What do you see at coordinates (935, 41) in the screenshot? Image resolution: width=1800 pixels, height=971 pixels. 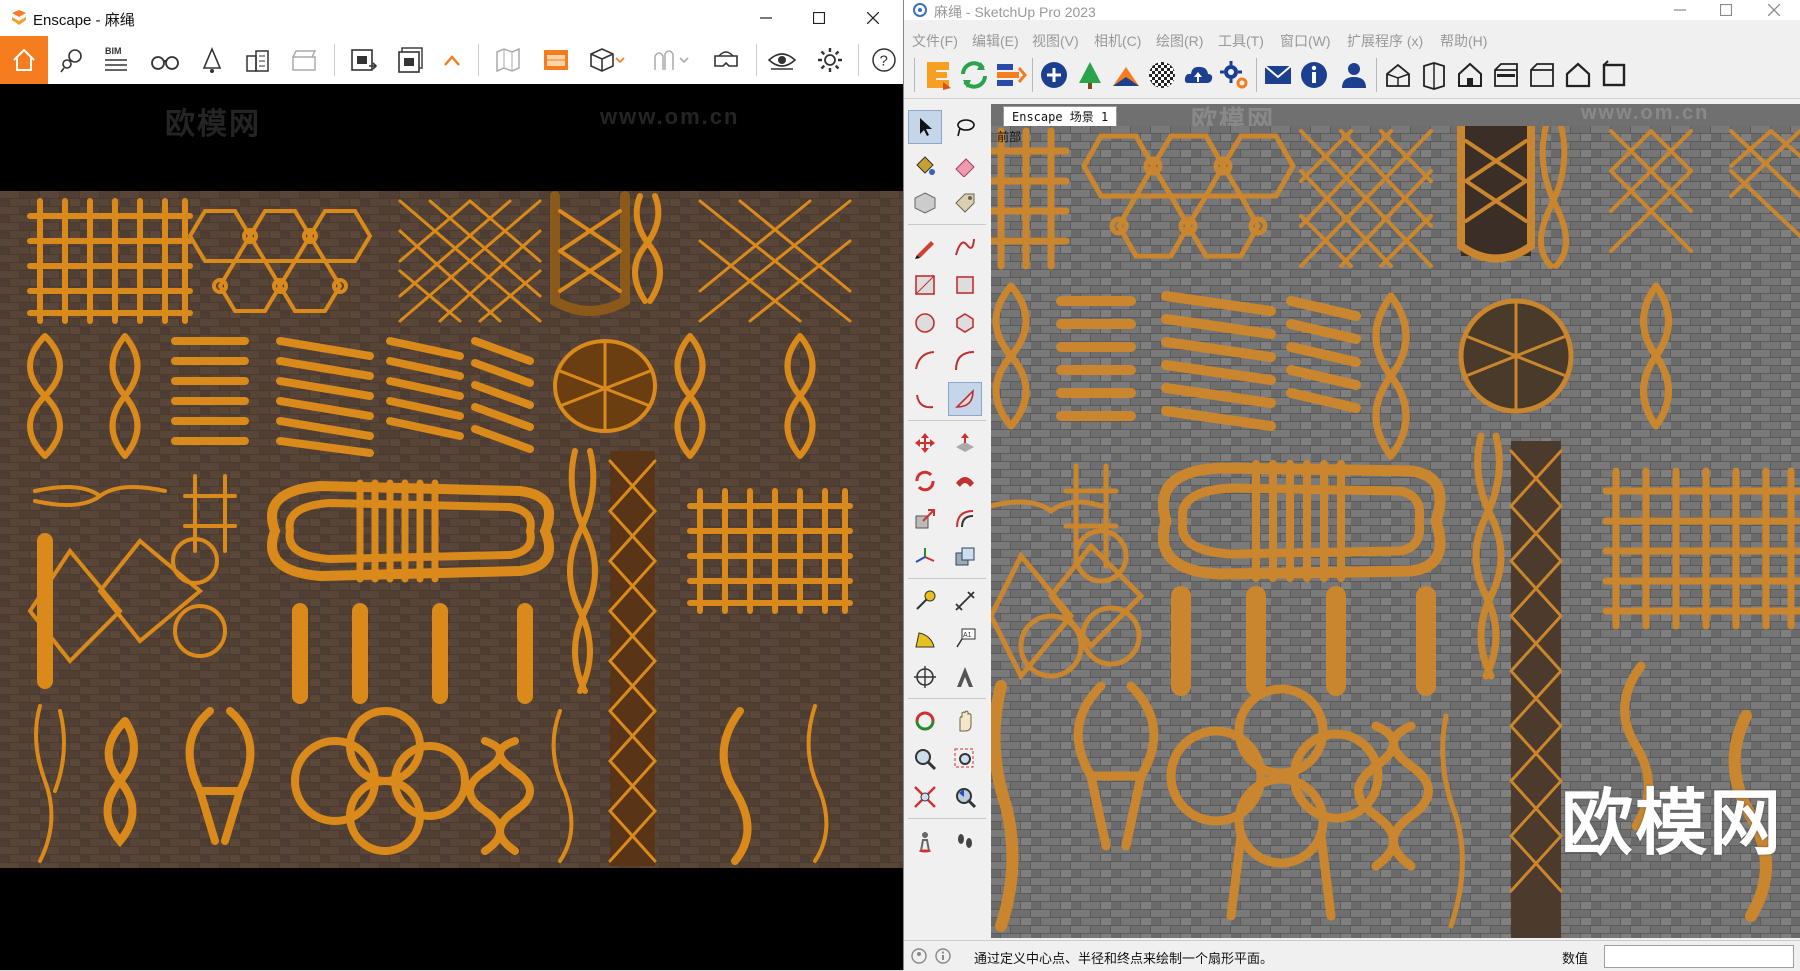 I see `menu-file: 文件(F)` at bounding box center [935, 41].